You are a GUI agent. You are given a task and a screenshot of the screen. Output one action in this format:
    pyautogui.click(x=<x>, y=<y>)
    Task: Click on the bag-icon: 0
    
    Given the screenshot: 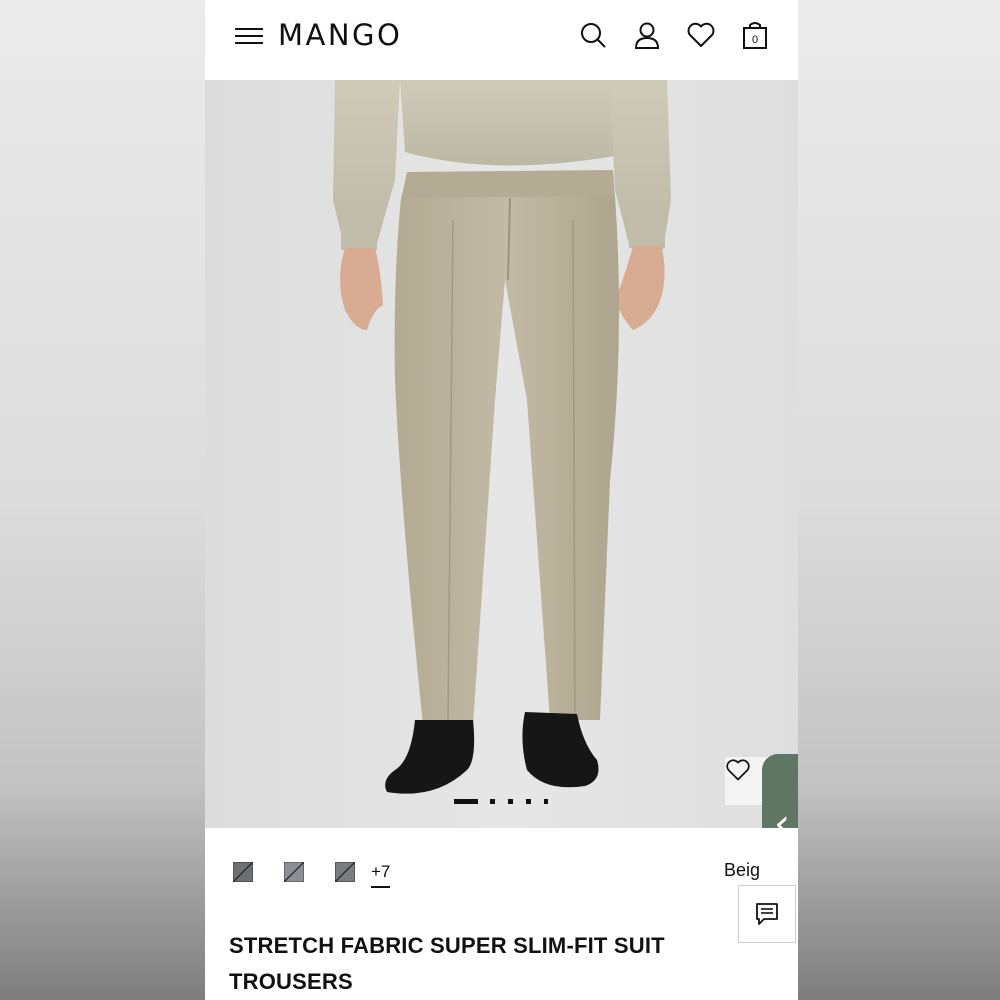 What is the action you would take?
    pyautogui.click(x=755, y=35)
    